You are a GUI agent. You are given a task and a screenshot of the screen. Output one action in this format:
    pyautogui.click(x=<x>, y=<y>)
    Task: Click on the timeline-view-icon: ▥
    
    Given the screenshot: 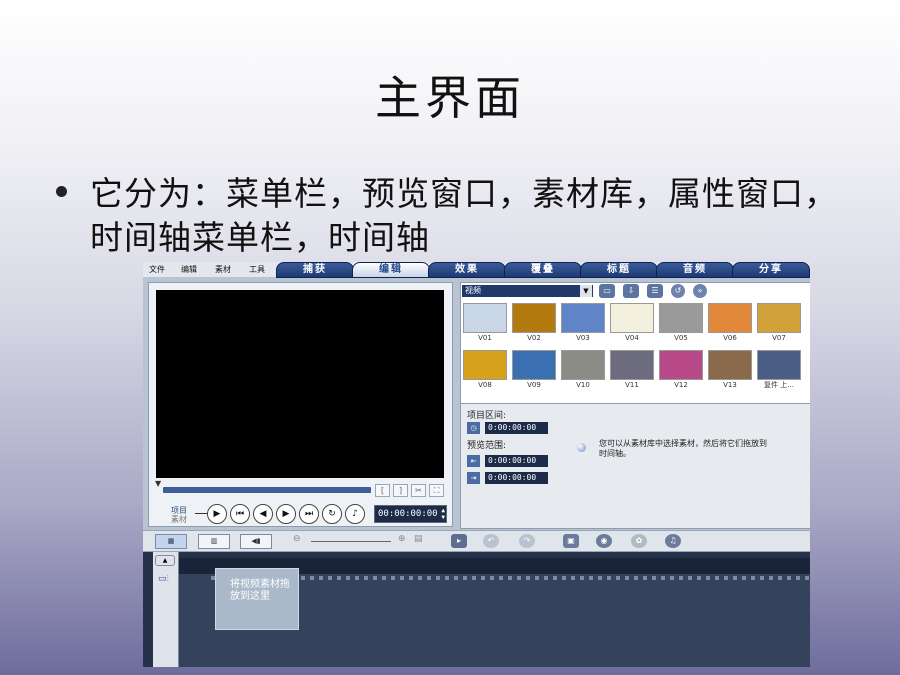 What is the action you would take?
    pyautogui.click(x=214, y=541)
    